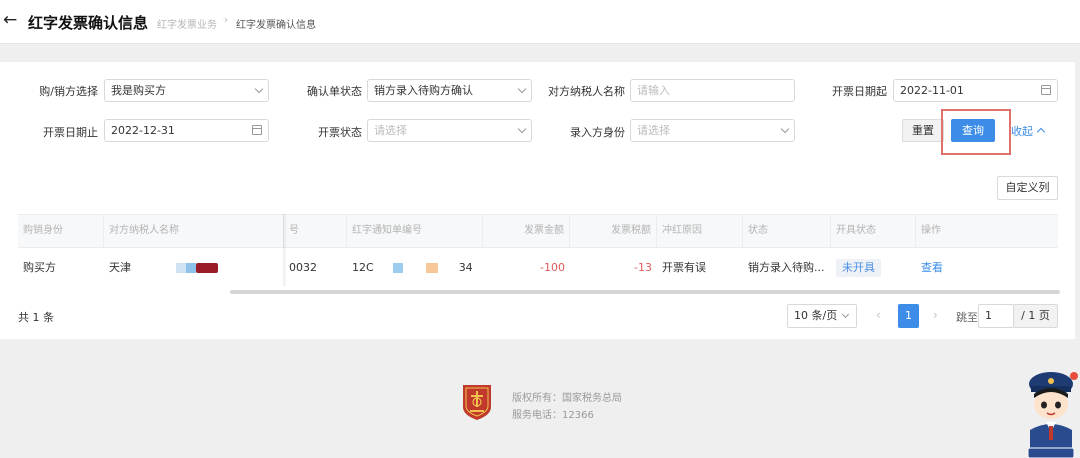  I want to click on cell-number: 0032, so click(303, 267).